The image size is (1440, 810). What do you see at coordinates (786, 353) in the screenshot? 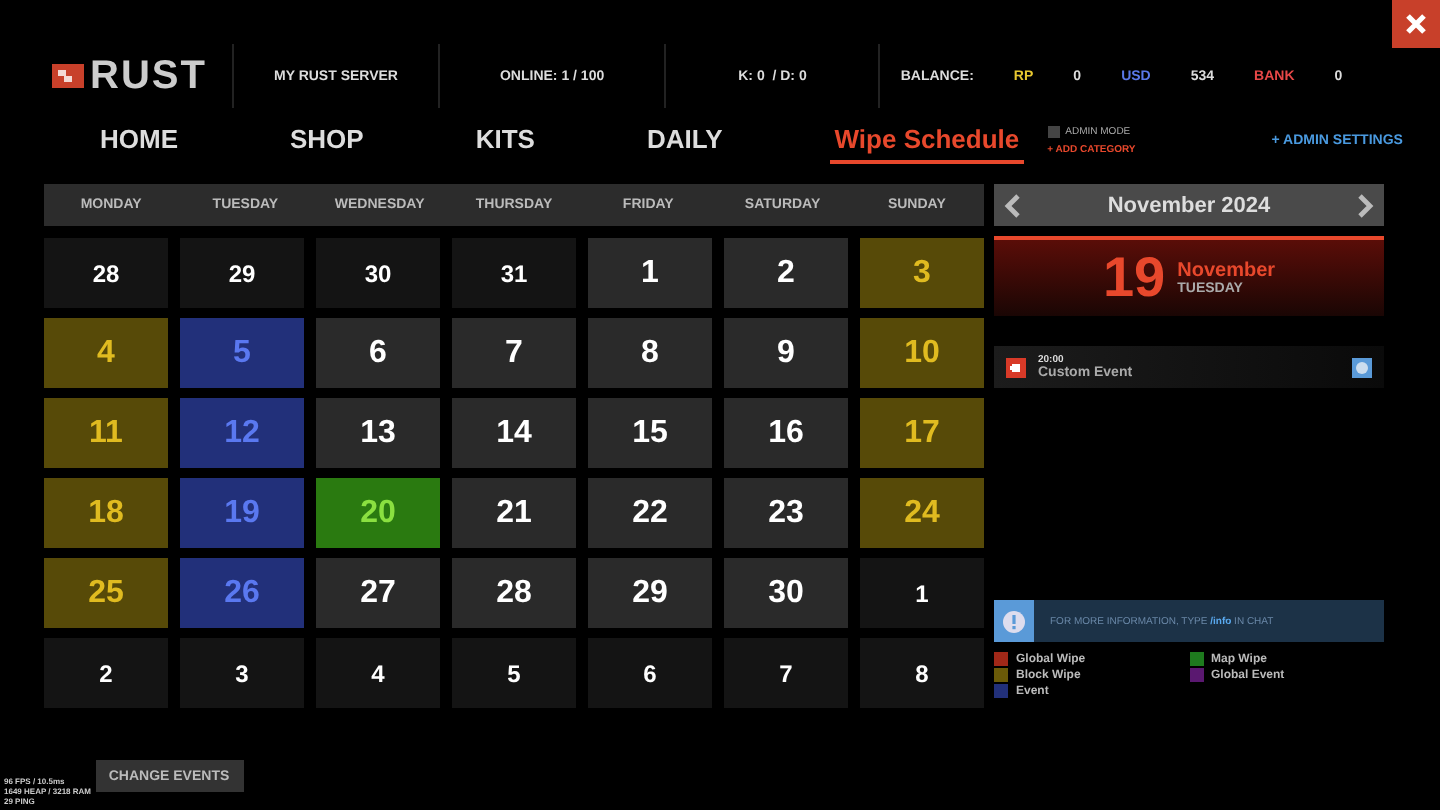
I see `day-cell: 9` at bounding box center [786, 353].